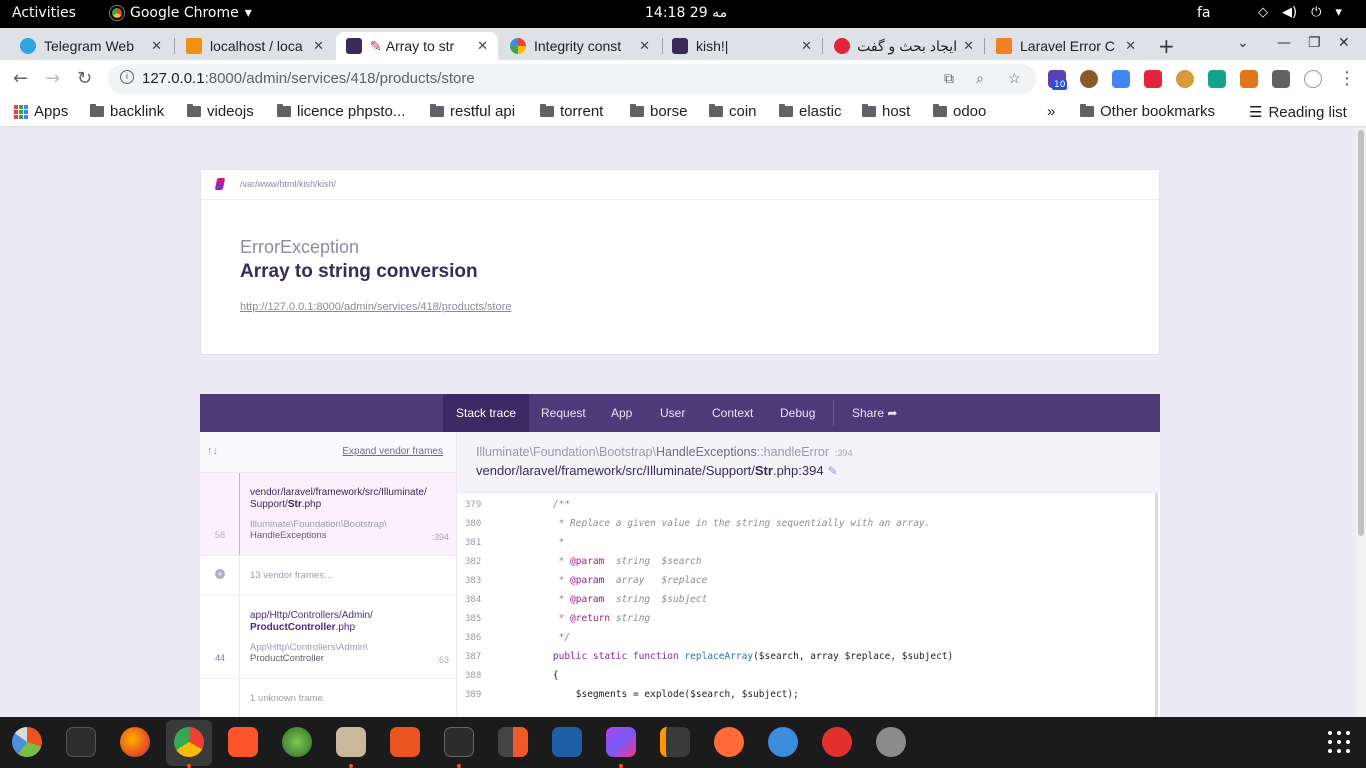 Image resolution: width=1366 pixels, height=768 pixels. What do you see at coordinates (1147, 111) in the screenshot?
I see `other-bookmarks: Other bookmarks` at bounding box center [1147, 111].